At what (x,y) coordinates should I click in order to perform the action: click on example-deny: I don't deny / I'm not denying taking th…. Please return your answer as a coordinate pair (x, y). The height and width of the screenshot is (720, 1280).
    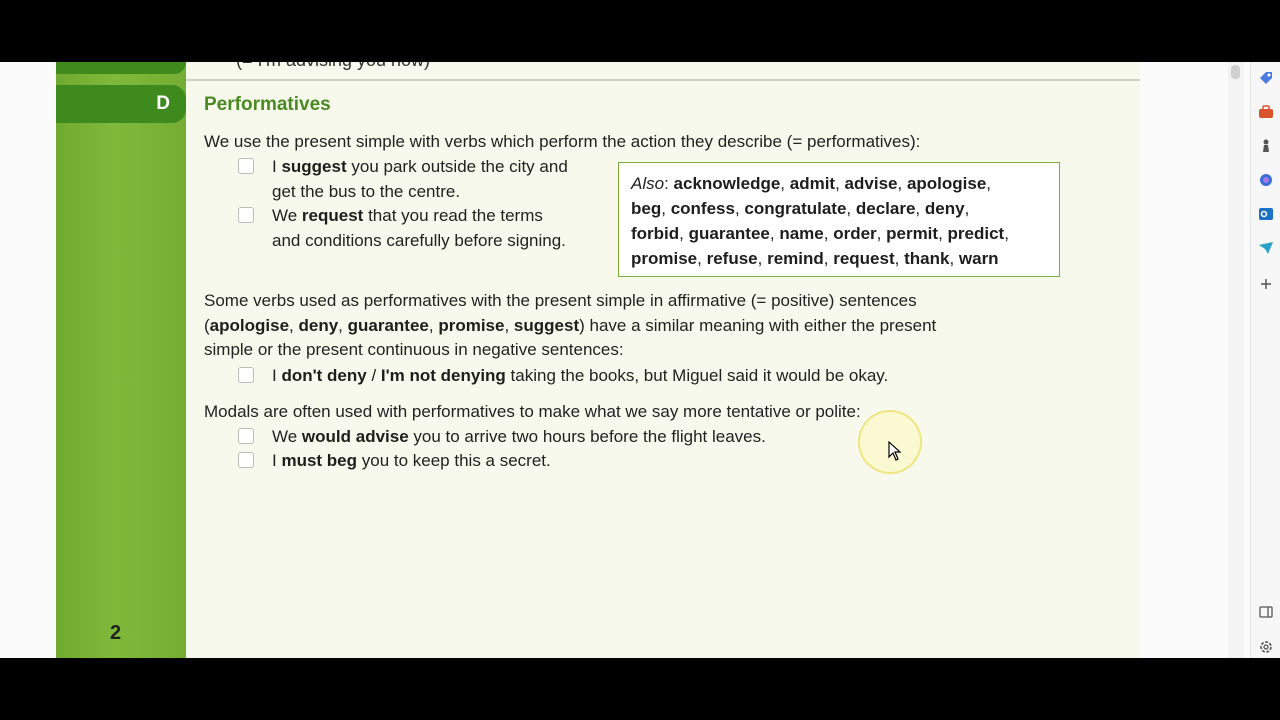
    Looking at the image, I should click on (580, 375).